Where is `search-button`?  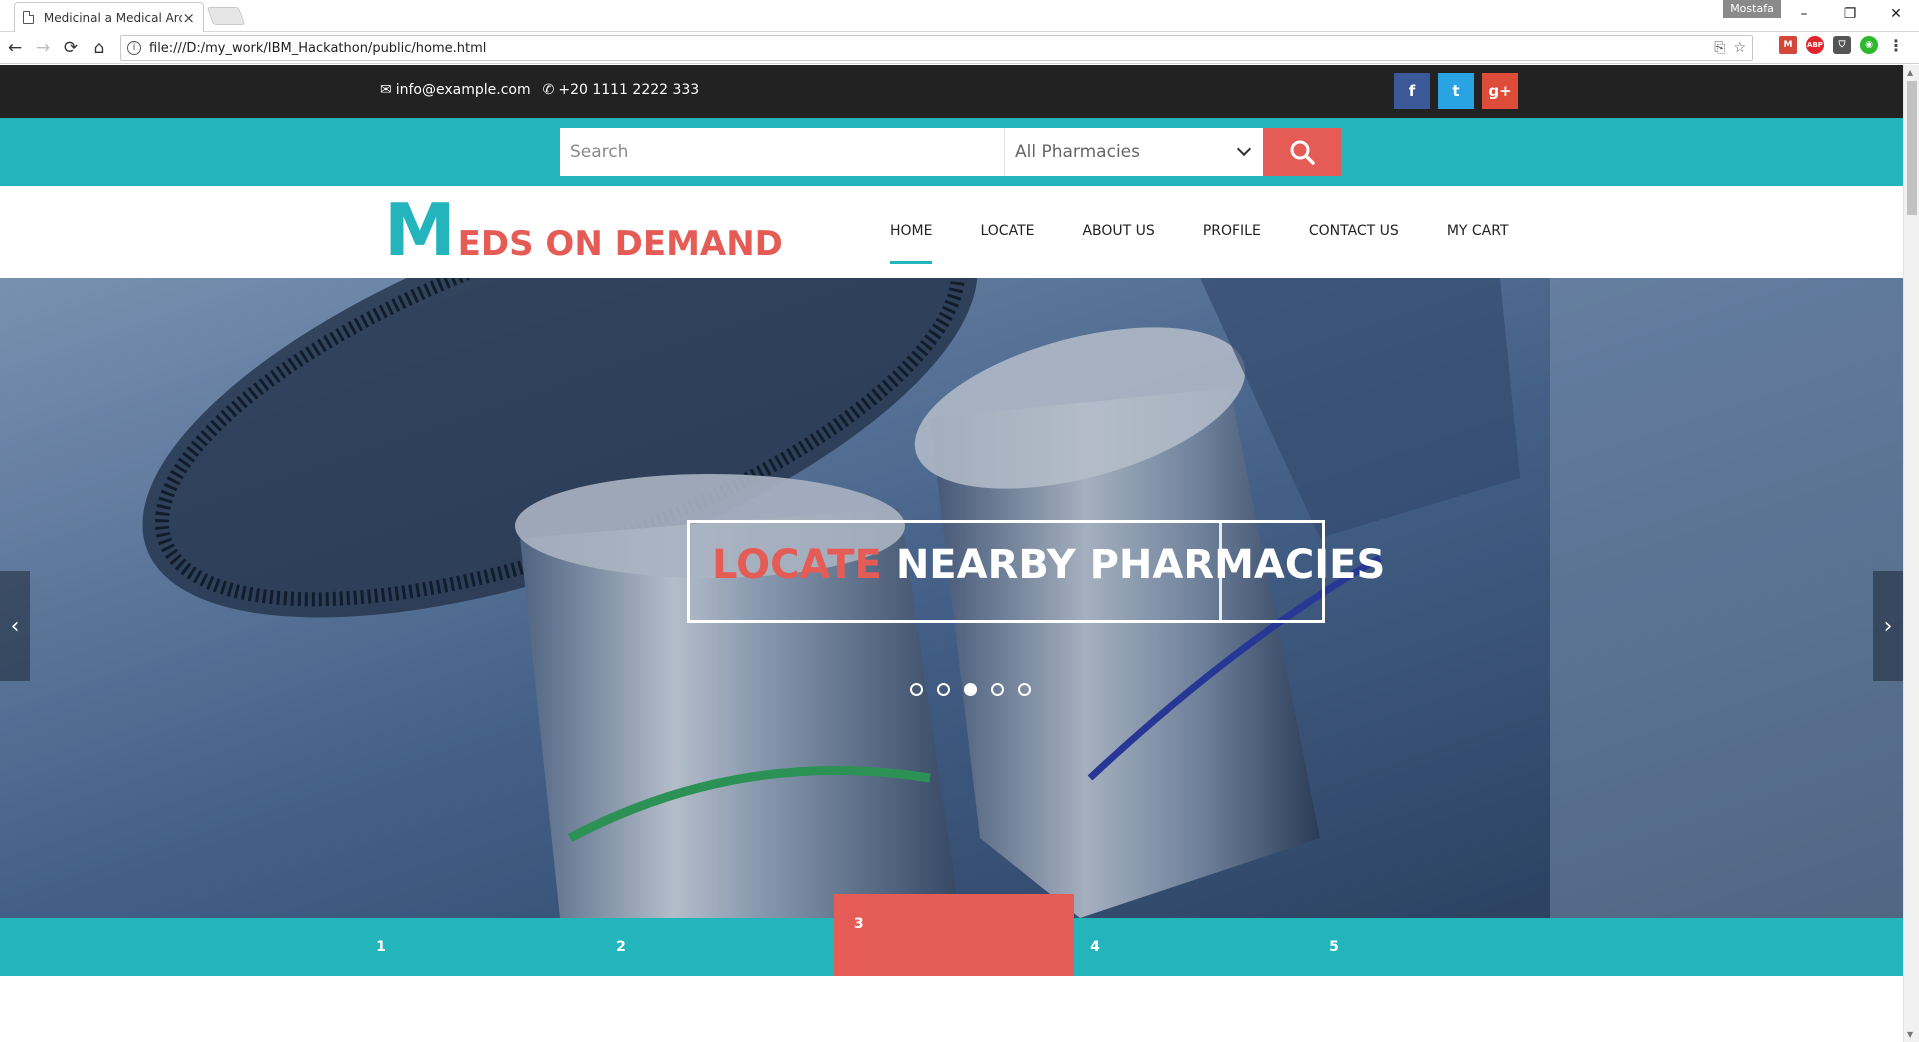 search-button is located at coordinates (1302, 152).